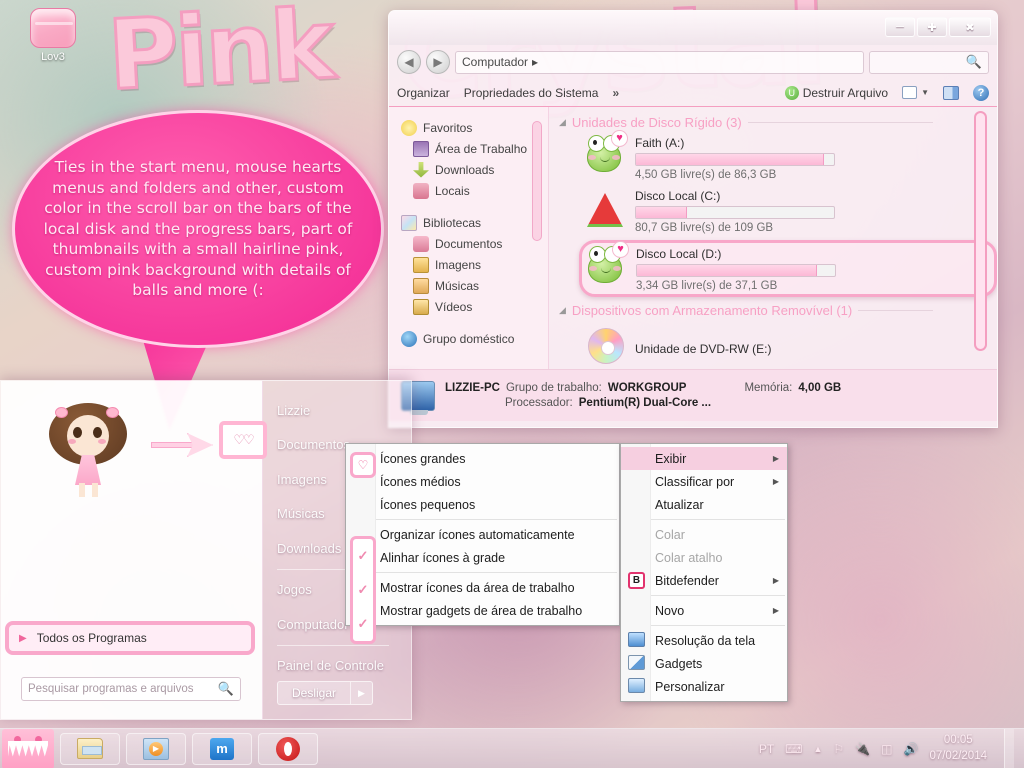 The image size is (1024, 768). What do you see at coordinates (482, 504) in the screenshot?
I see `submenu-item-icones-pequenos: Ícones pequenos` at bounding box center [482, 504].